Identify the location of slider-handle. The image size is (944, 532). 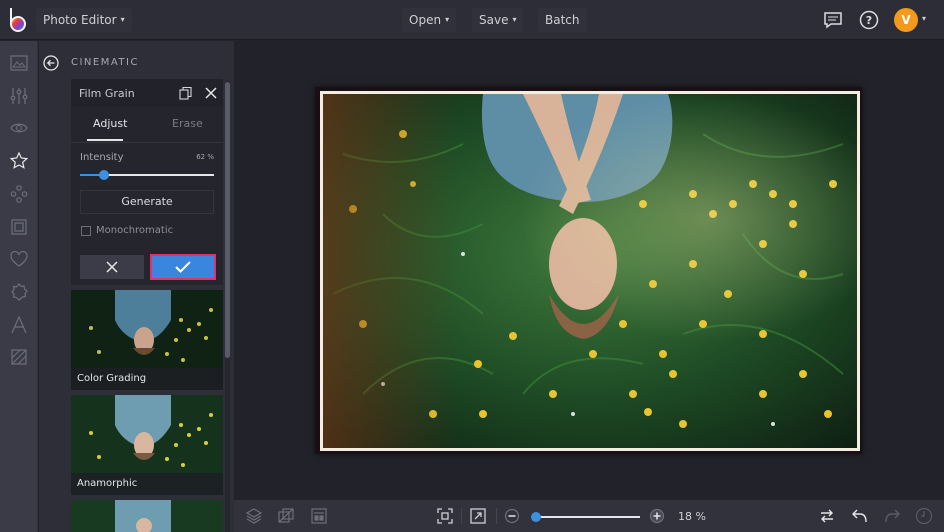
(104, 175).